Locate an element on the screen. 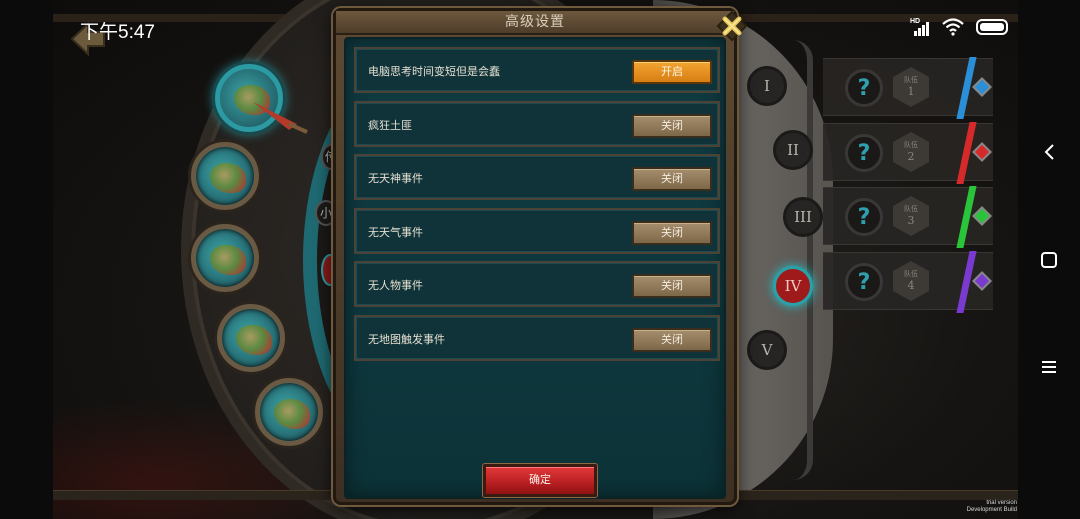 Image resolution: width=1080 pixels, height=519 pixels. chapter-button-5: V is located at coordinates (767, 350).